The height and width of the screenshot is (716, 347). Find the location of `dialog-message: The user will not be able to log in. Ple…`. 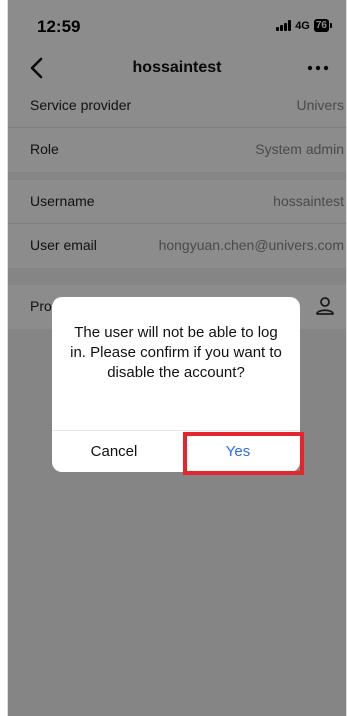

dialog-message: The user will not be able to log in. Ple… is located at coordinates (176, 352).